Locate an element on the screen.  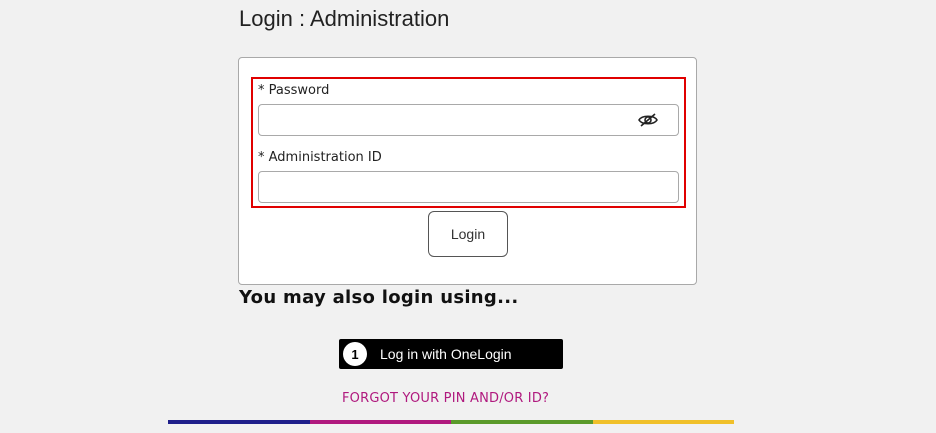
page-title: Login : Administration is located at coordinates (344, 18).